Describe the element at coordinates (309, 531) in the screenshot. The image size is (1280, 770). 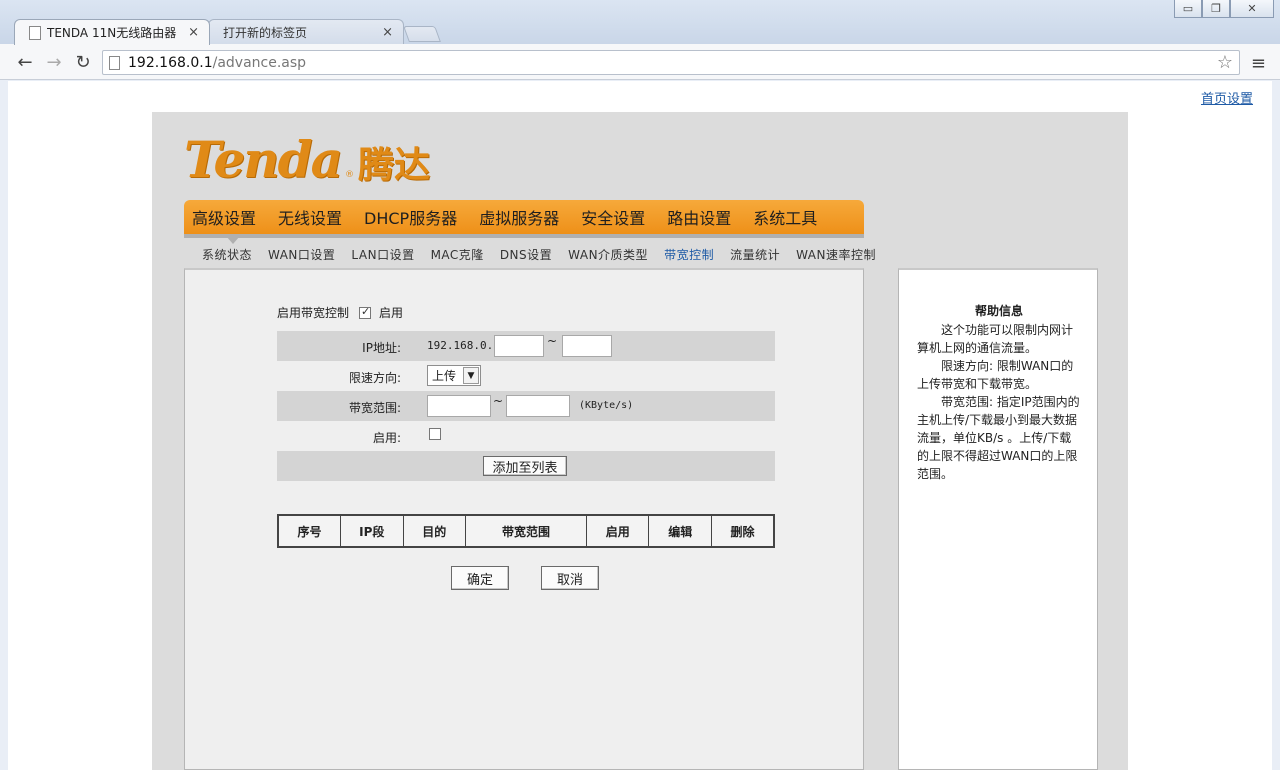
I see `col-index: 序号` at that location.